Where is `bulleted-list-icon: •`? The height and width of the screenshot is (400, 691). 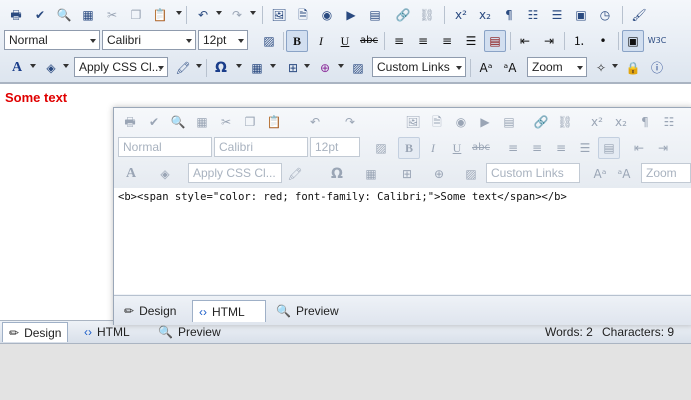 bulleted-list-icon: • is located at coordinates (603, 41).